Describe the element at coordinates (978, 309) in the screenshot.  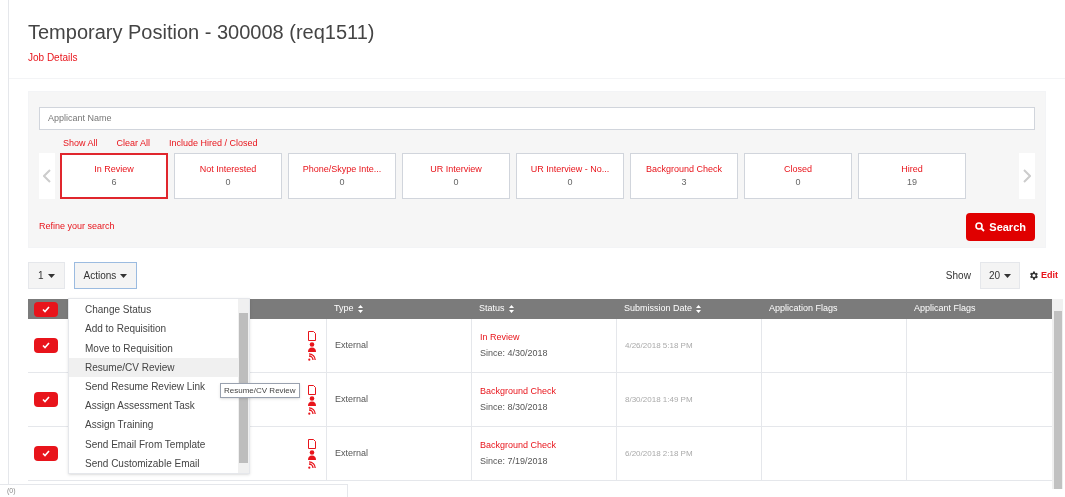
I see `column-header: Applicant Flags` at that location.